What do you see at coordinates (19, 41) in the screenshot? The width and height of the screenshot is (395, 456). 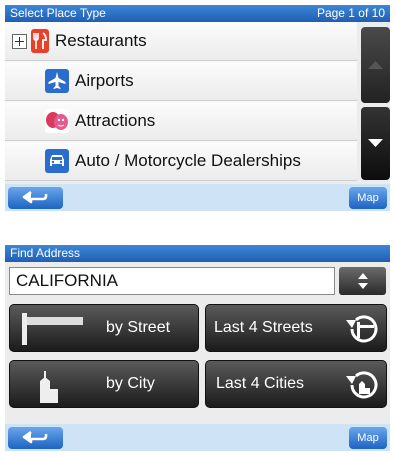 I see `expand-icon` at bounding box center [19, 41].